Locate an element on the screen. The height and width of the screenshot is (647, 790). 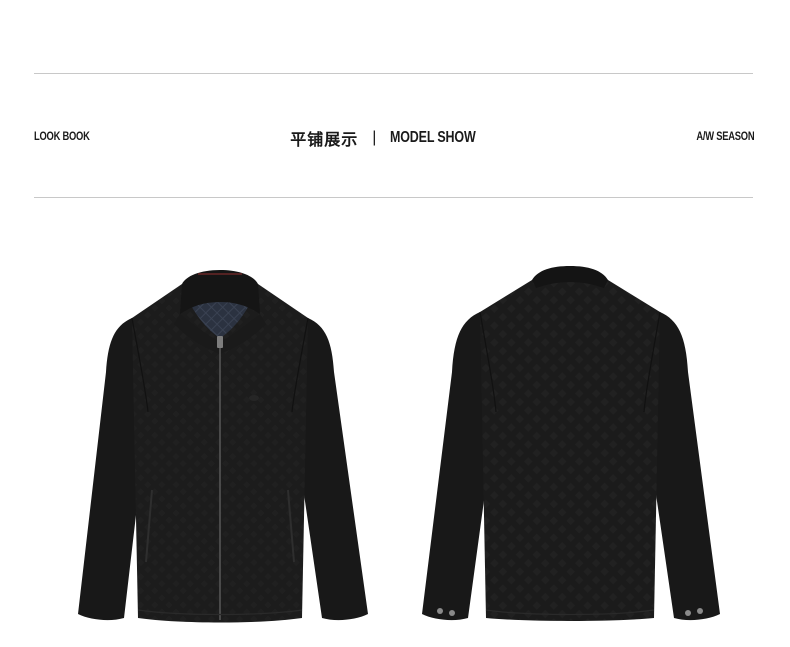
season-label: A/W SEASON is located at coordinates (725, 136).